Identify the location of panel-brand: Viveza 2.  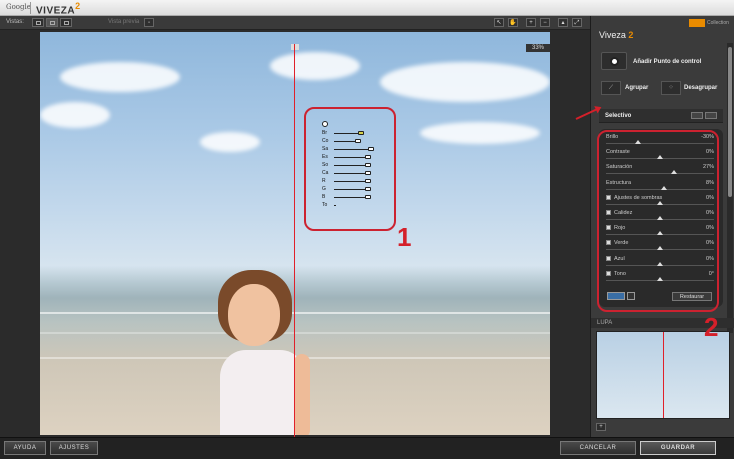
(616, 35).